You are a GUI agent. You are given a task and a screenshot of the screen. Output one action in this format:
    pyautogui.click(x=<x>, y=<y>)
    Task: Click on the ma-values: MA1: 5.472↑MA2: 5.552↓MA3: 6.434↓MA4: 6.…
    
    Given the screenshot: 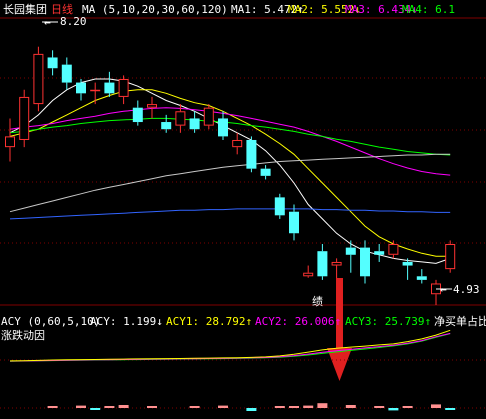 What is the action you would take?
    pyautogui.click(x=343, y=9)
    